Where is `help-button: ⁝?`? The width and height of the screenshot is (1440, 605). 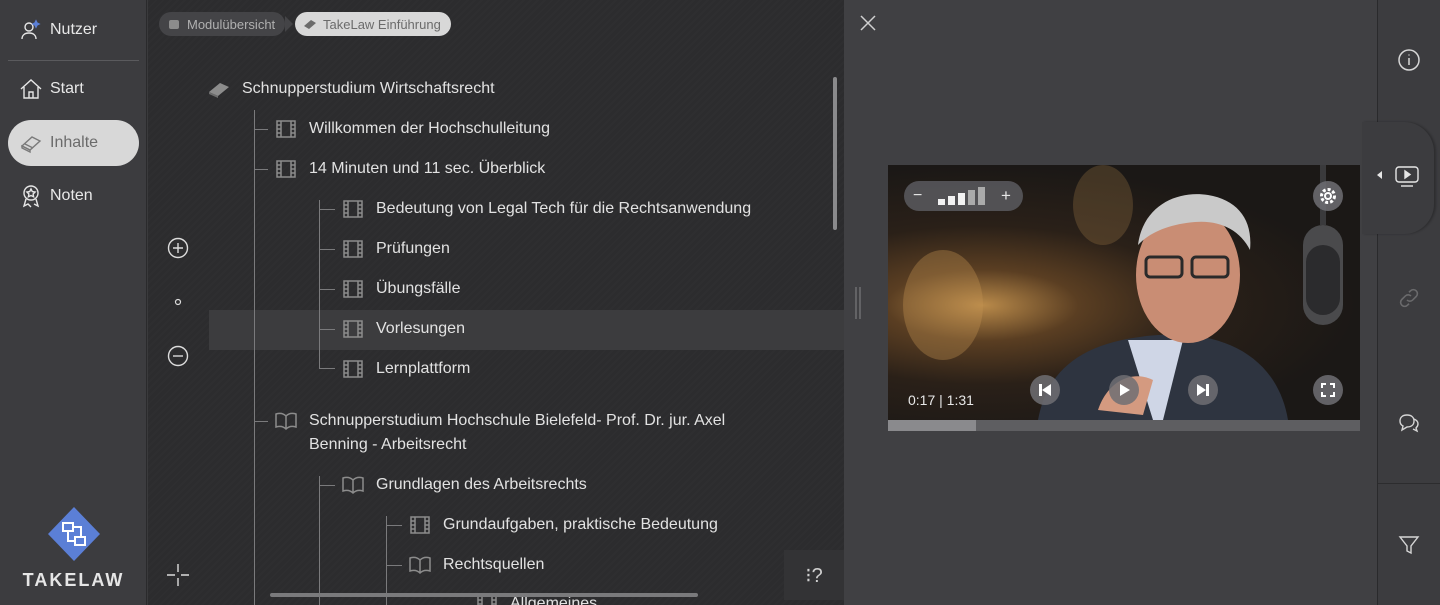 help-button: ⁝? is located at coordinates (814, 575).